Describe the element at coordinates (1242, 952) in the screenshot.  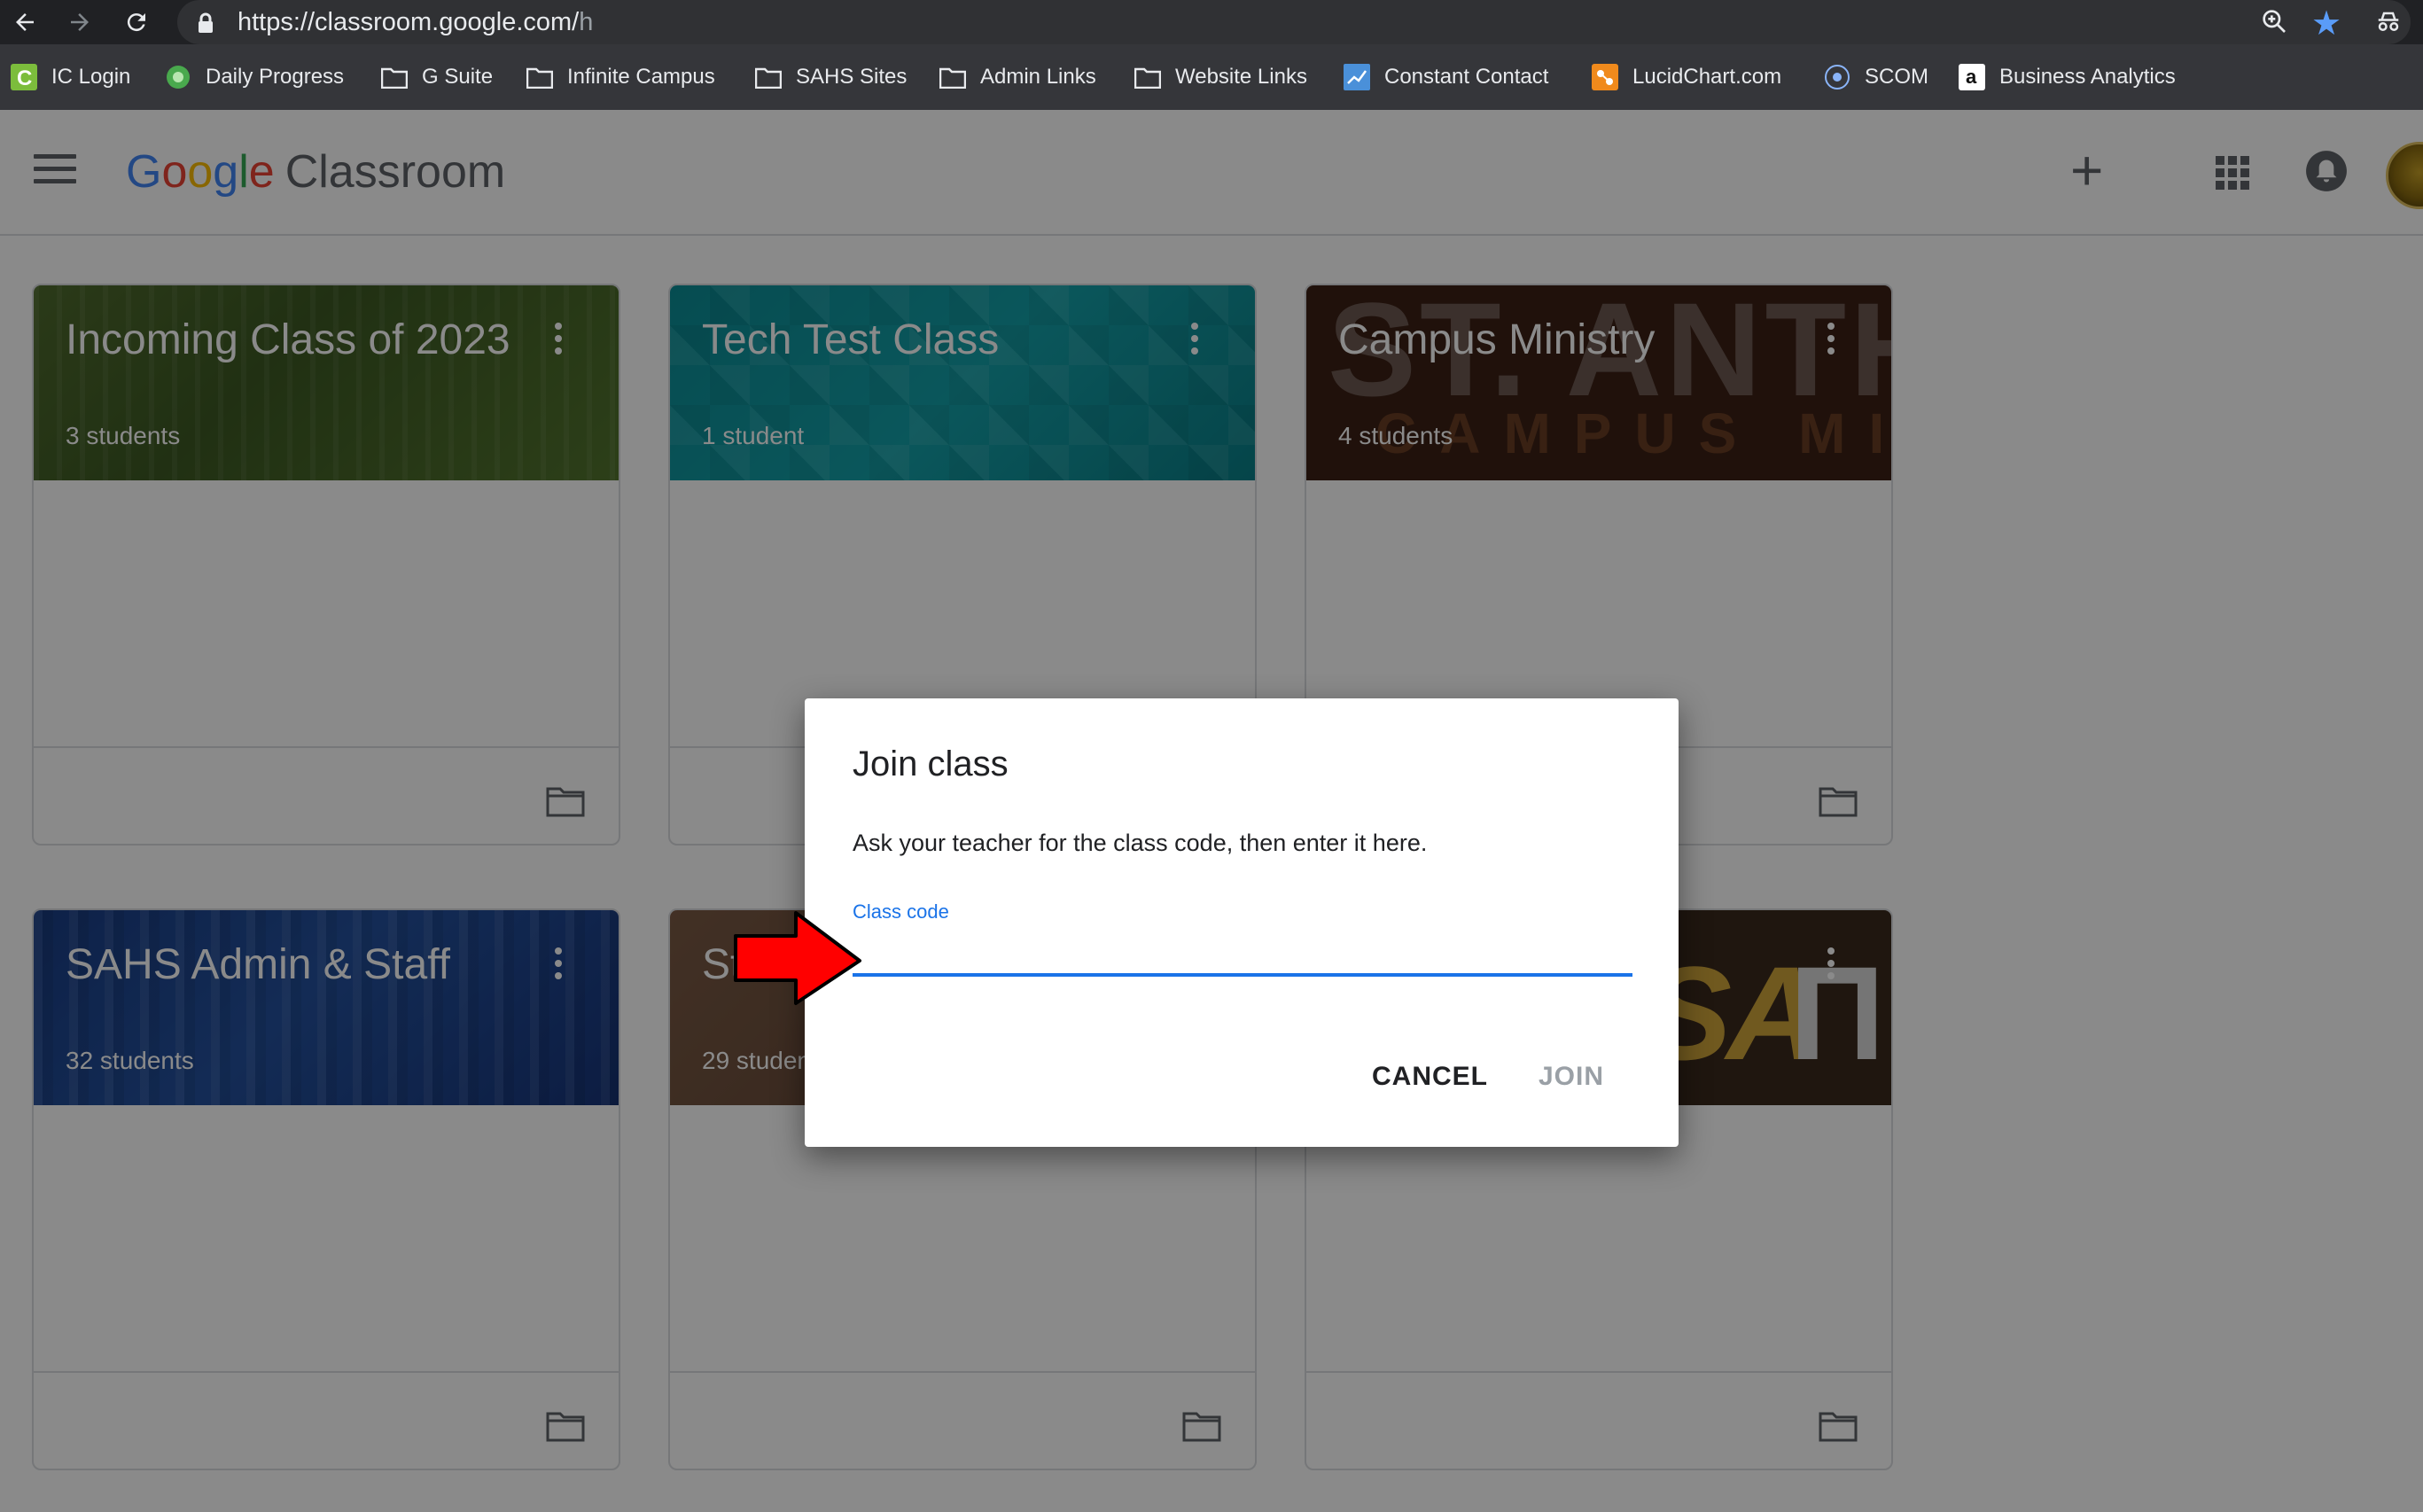
I see `class-code-input` at that location.